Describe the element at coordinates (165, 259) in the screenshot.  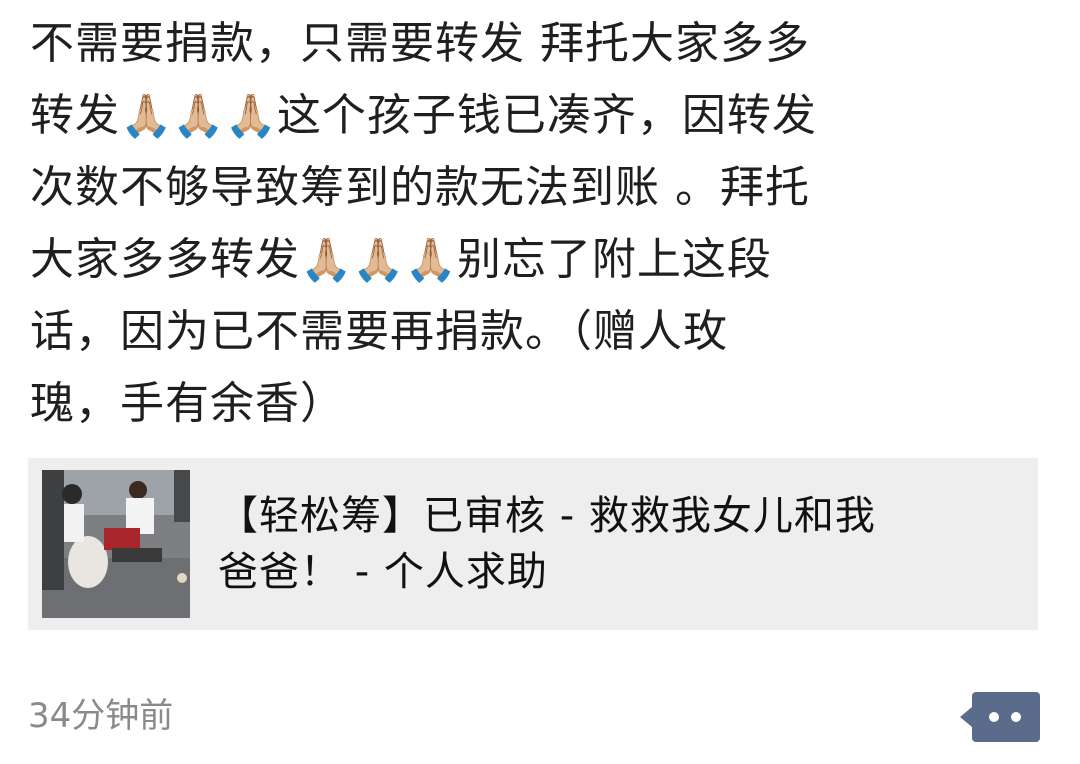
I see `post-line-4-start: 大家多多转发` at that location.